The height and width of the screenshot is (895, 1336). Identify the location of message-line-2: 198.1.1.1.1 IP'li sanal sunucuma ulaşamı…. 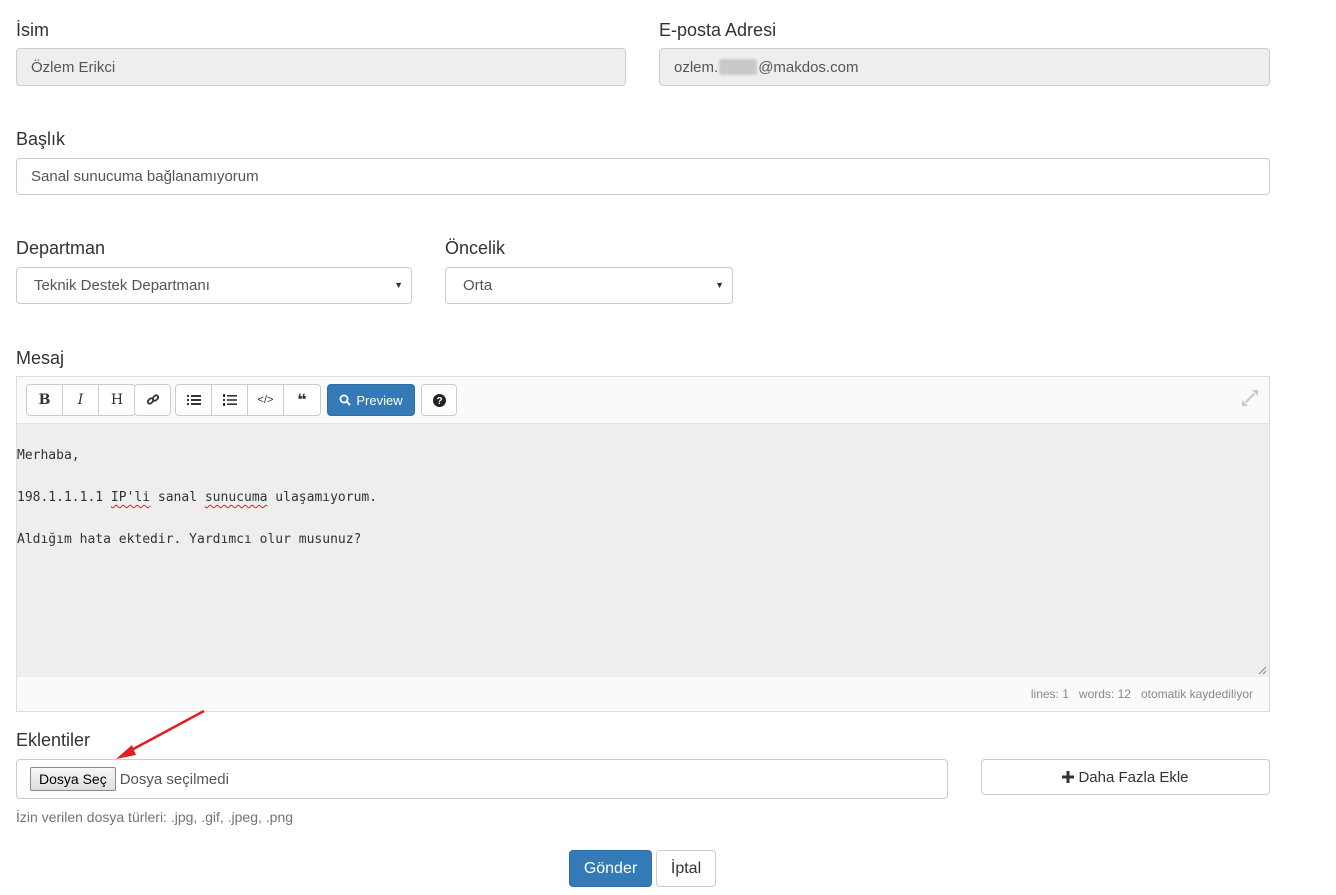
(197, 497).